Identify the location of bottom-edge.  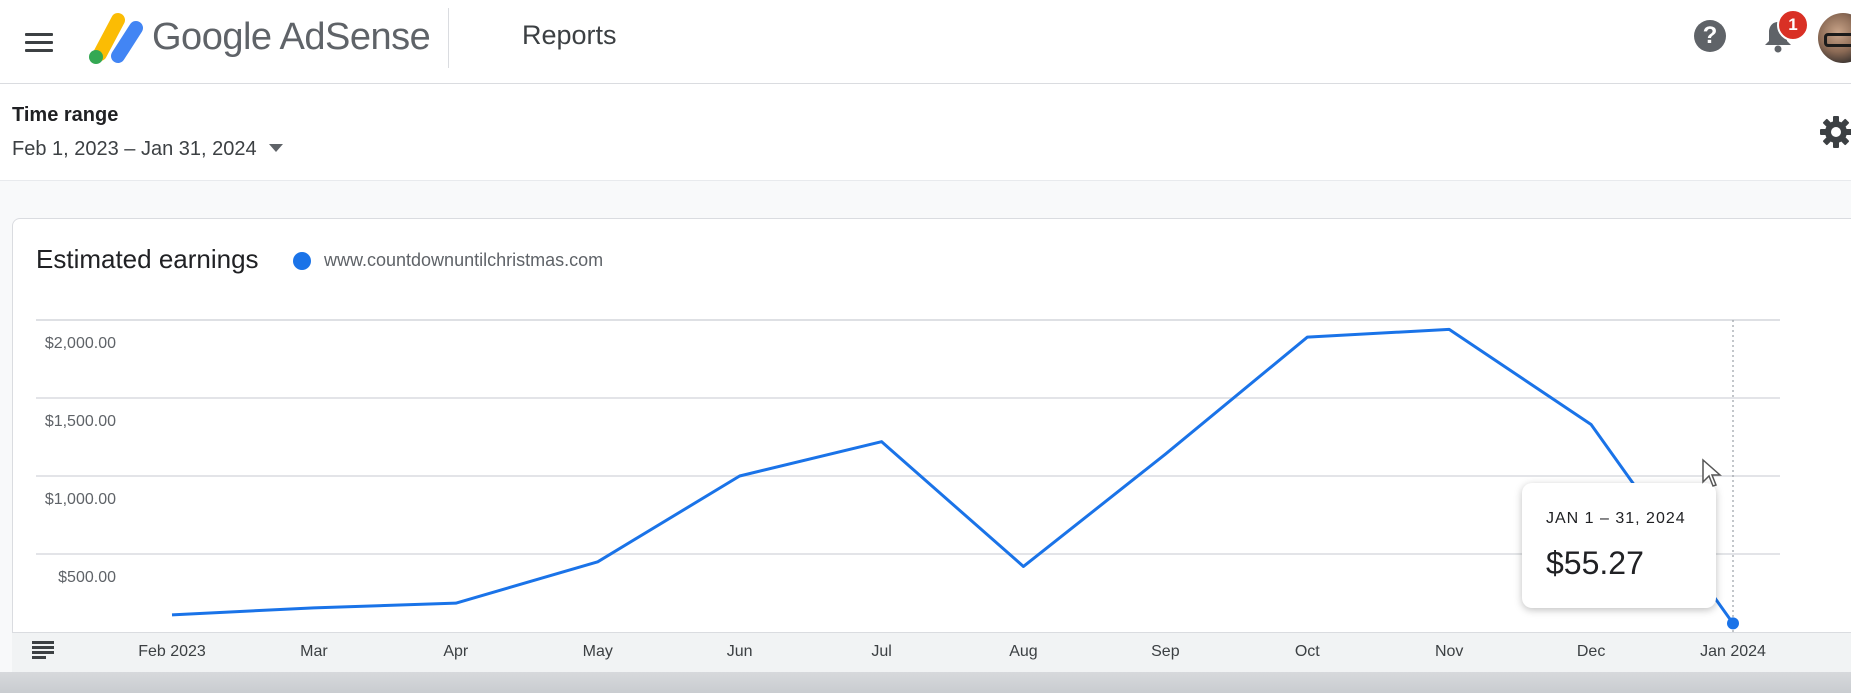
(925, 682).